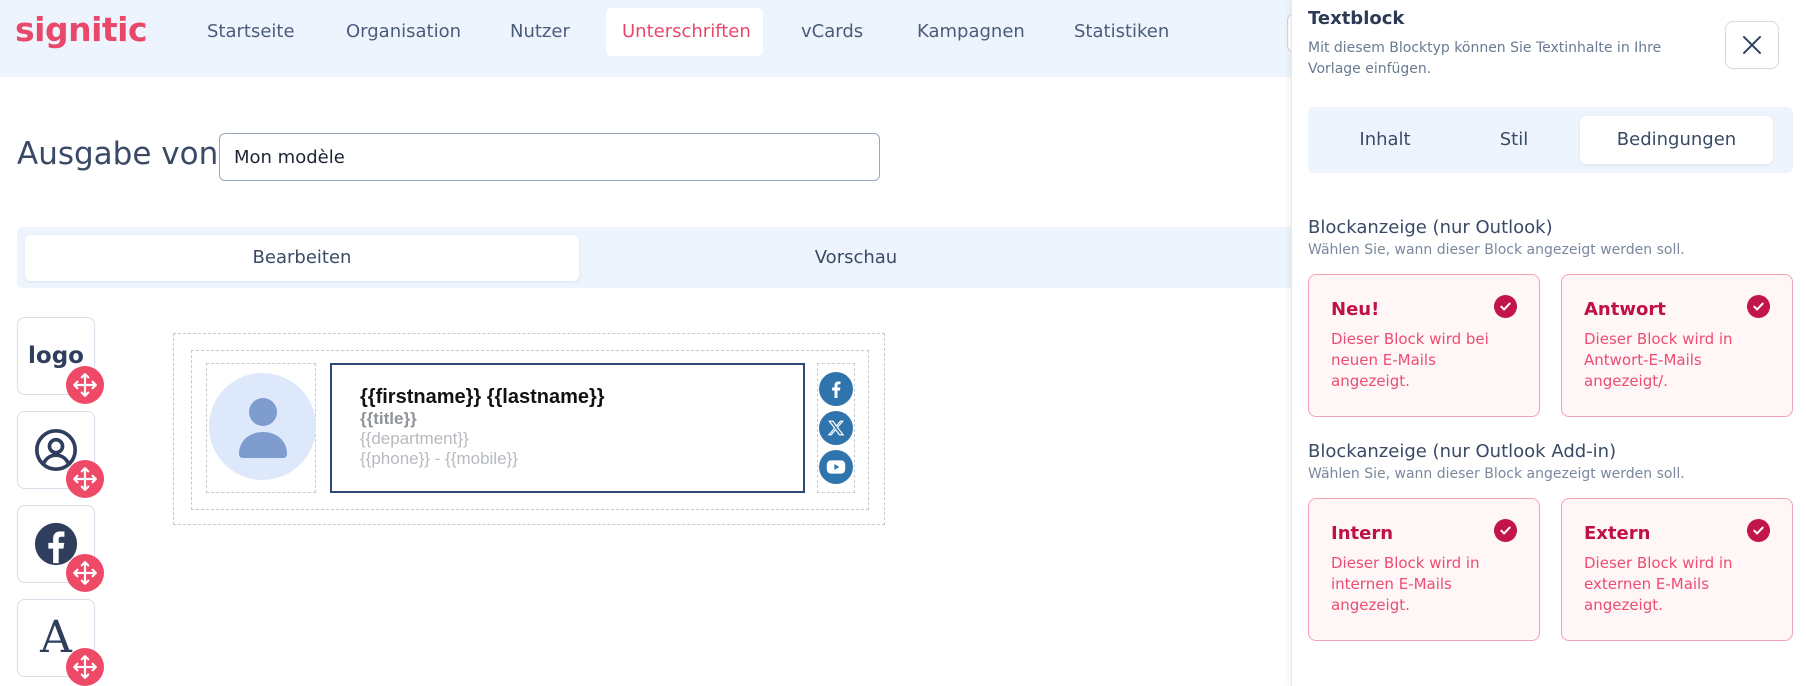  Describe the element at coordinates (1356, 18) in the screenshot. I see `panel-title: Textblock` at that location.